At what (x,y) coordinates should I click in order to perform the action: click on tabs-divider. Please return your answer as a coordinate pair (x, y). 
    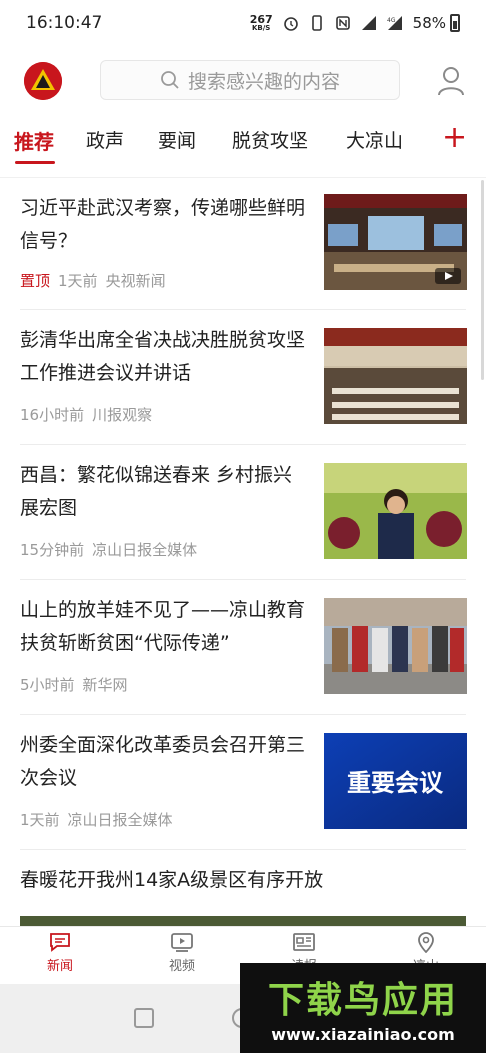
    Looking at the image, I should click on (243, 177).